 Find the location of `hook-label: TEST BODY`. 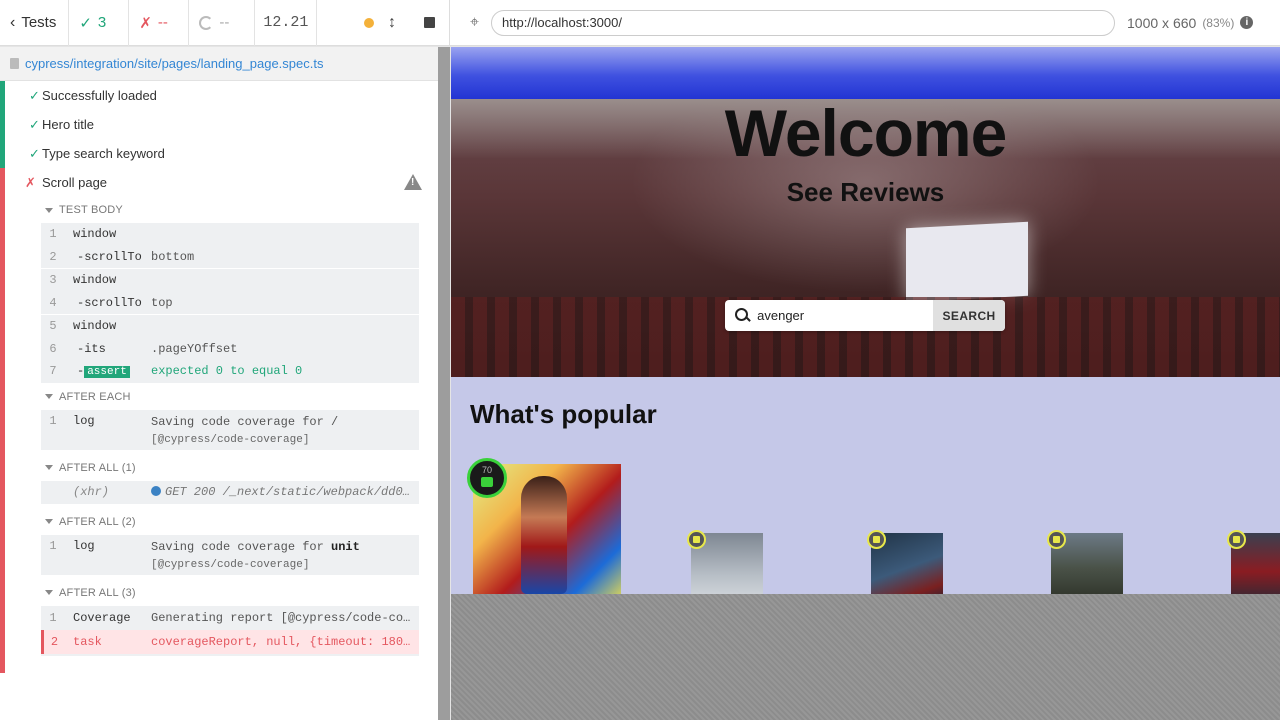

hook-label: TEST BODY is located at coordinates (91, 210).